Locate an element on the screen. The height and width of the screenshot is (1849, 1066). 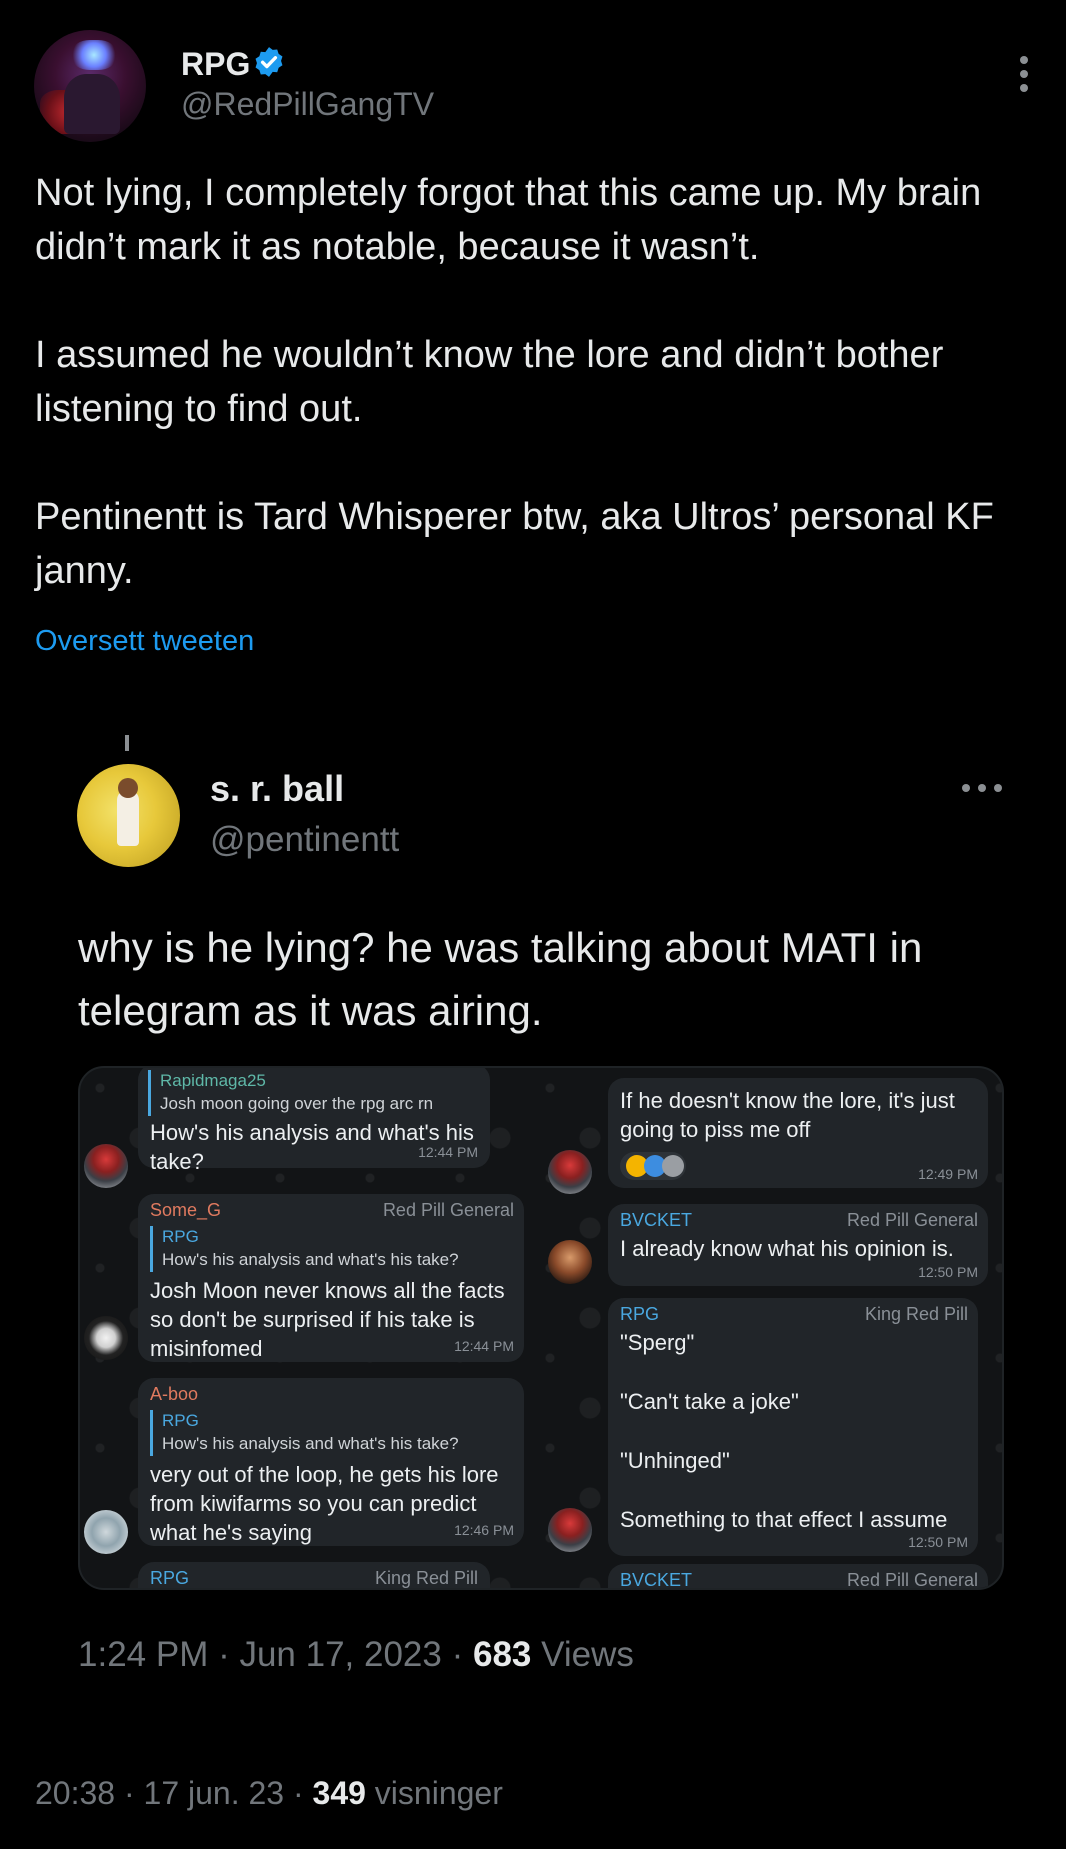
message-text: I already know what his opinion is. is located at coordinates (787, 1248).